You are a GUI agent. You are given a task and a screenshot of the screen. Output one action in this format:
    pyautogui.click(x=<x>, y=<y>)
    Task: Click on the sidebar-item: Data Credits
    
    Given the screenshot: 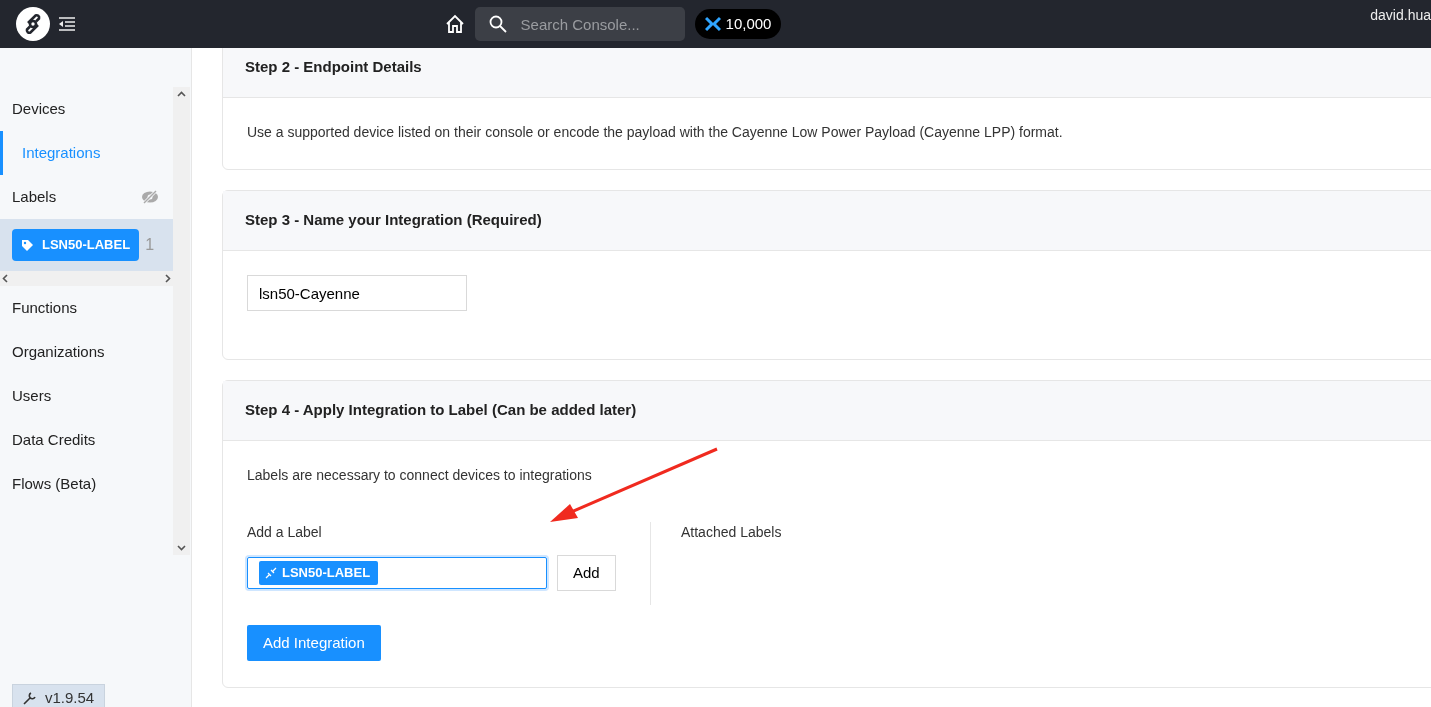 What is the action you would take?
    pyautogui.click(x=86, y=440)
    